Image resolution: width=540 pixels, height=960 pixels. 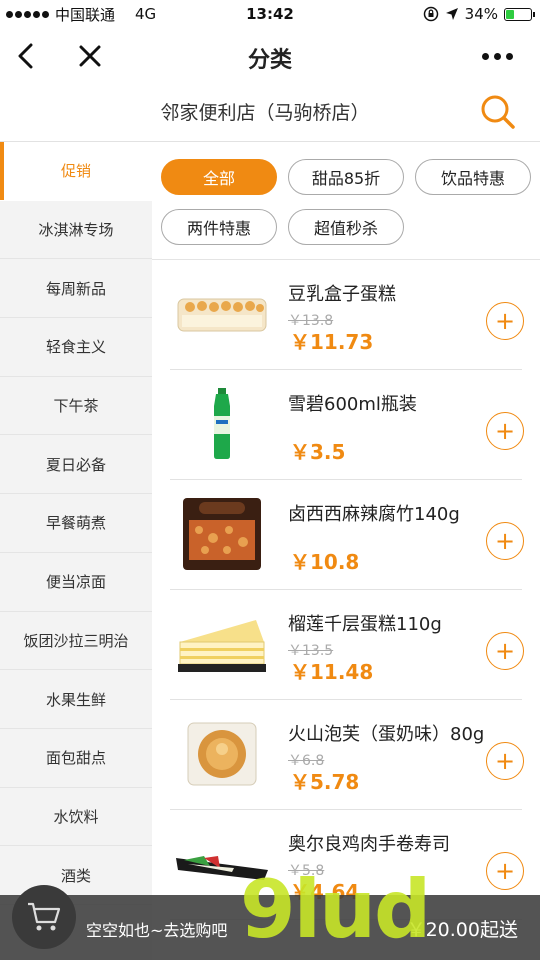 What do you see at coordinates (473, 177) in the screenshot?
I see `filter-chip-drink-deal: 饮品特惠` at bounding box center [473, 177].